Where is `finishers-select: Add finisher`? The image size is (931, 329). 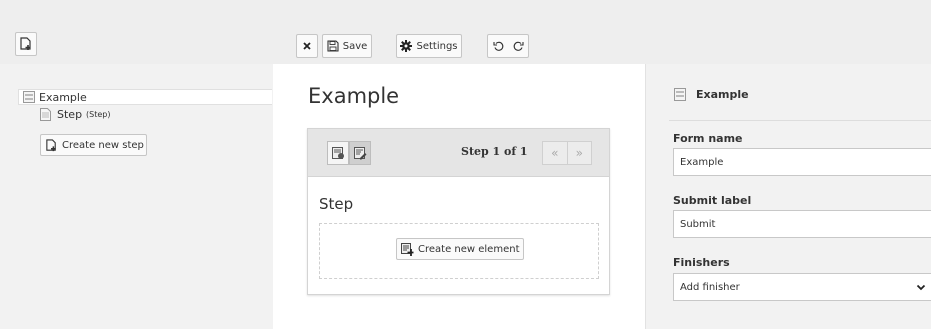 finishers-select: Add finisher is located at coordinates (802, 287).